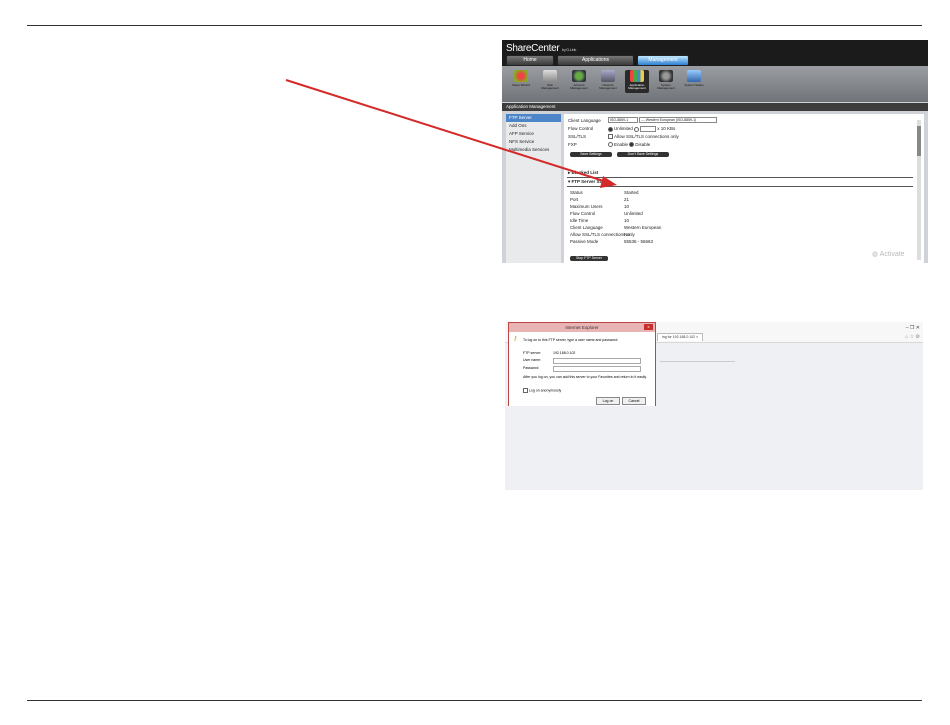  What do you see at coordinates (608, 182) in the screenshot?
I see `arrow-head` at bounding box center [608, 182].